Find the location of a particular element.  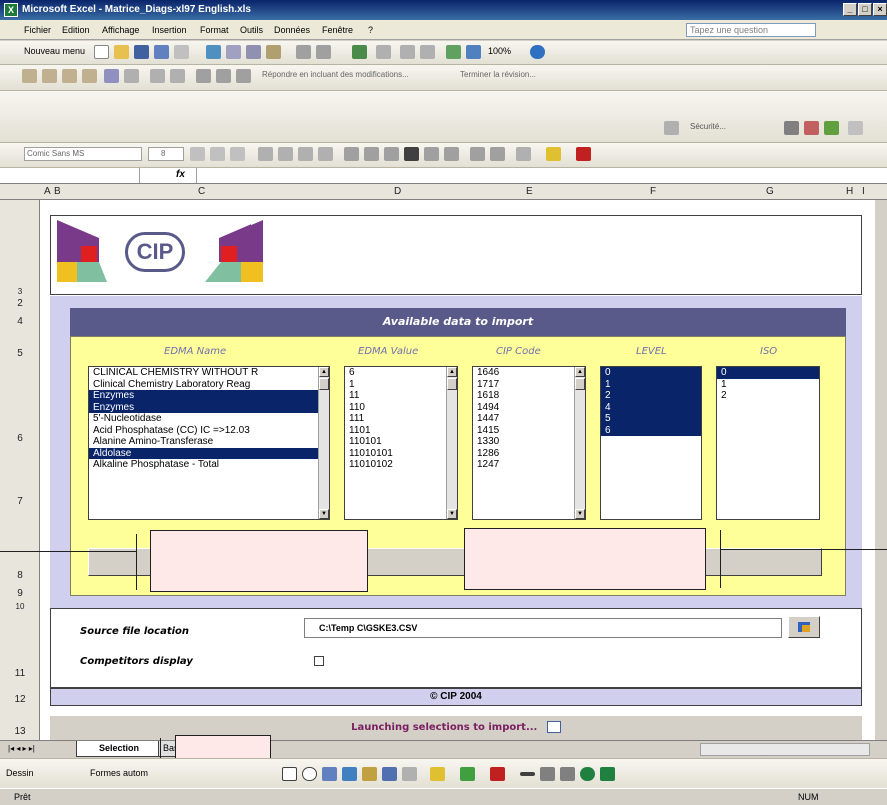

fill-color-draw-icon is located at coordinates (437, 774).